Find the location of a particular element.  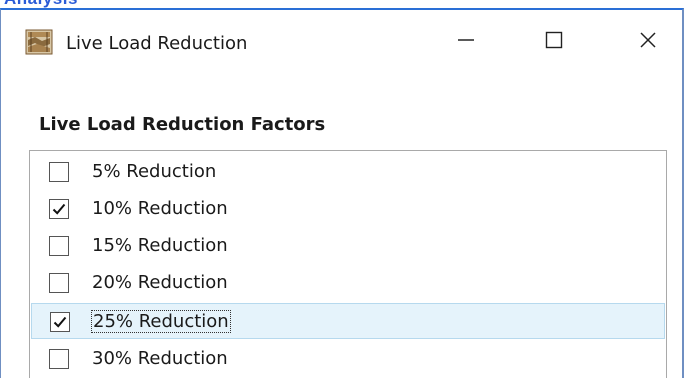

minimize-icon is located at coordinates (466, 42).